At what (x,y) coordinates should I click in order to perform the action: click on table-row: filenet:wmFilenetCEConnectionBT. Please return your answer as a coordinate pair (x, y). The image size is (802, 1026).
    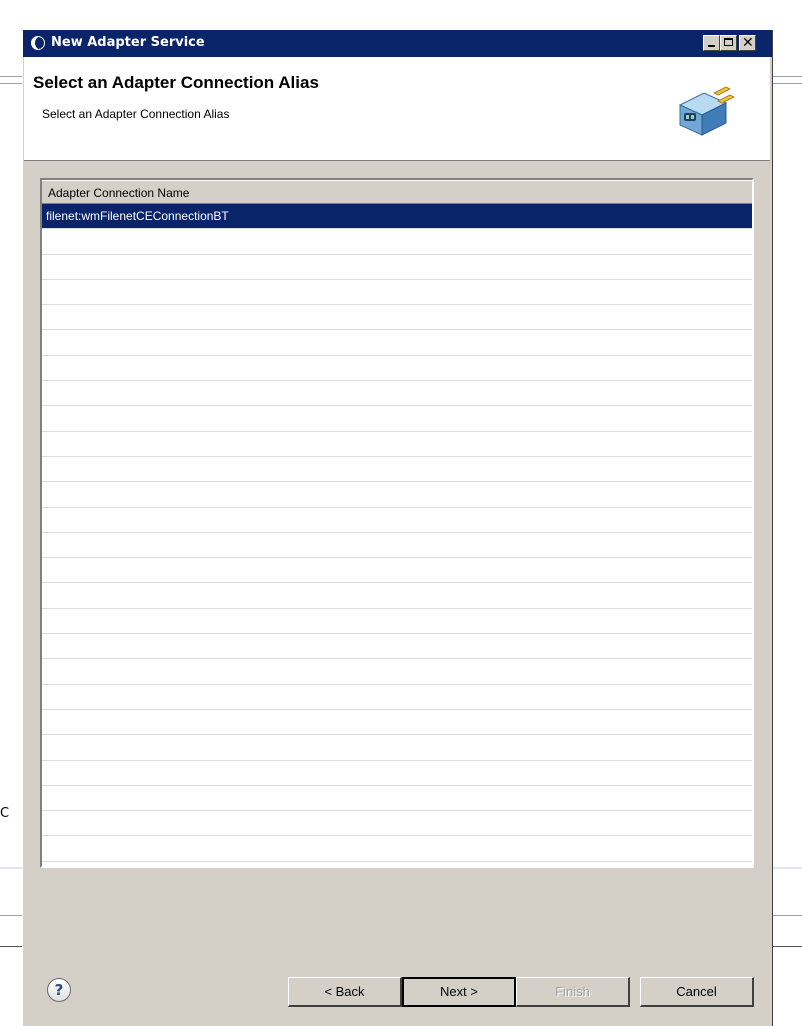
    Looking at the image, I should click on (397, 217).